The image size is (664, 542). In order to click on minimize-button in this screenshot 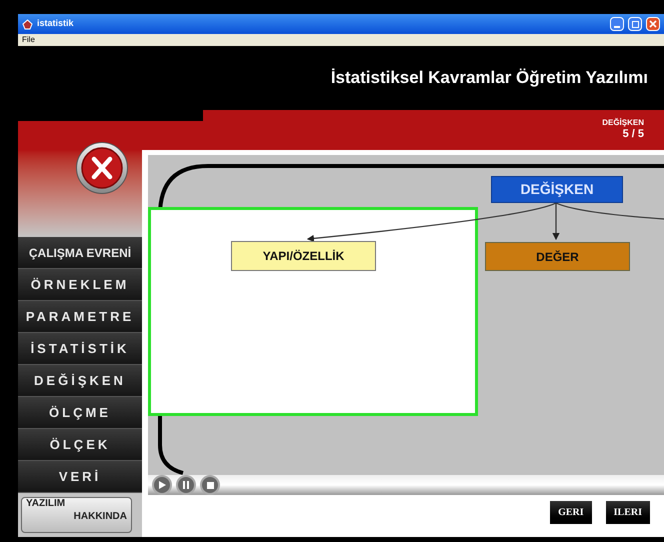, I will do `click(617, 24)`.